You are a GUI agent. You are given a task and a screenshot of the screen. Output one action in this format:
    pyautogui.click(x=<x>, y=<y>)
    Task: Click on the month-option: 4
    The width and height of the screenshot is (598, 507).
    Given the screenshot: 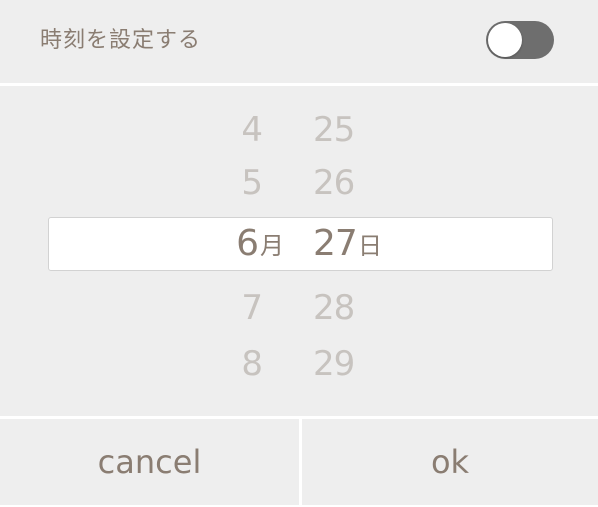 What is the action you would take?
    pyautogui.click(x=242, y=130)
    